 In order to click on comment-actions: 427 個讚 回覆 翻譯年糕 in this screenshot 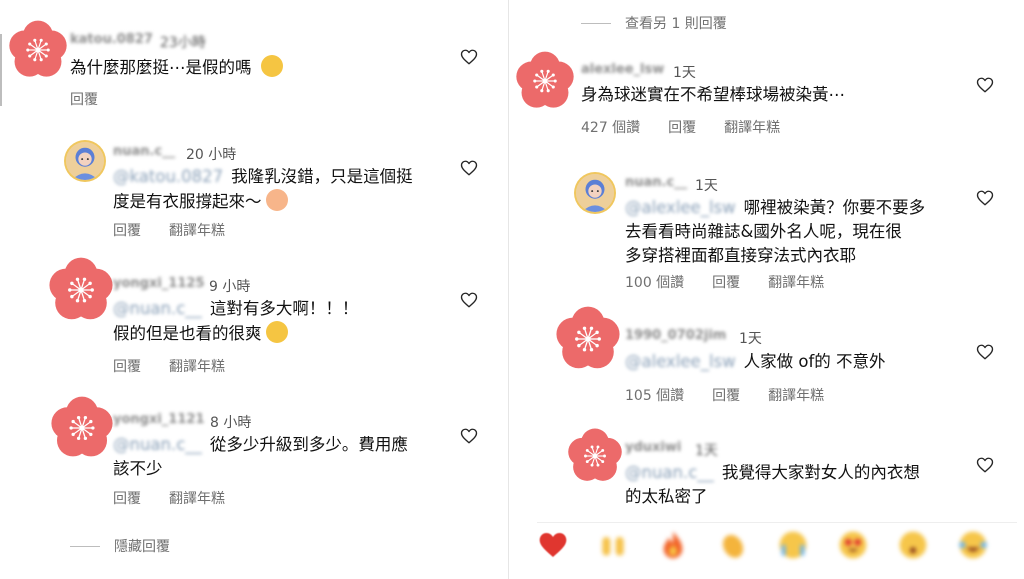, I will do `click(694, 127)`.